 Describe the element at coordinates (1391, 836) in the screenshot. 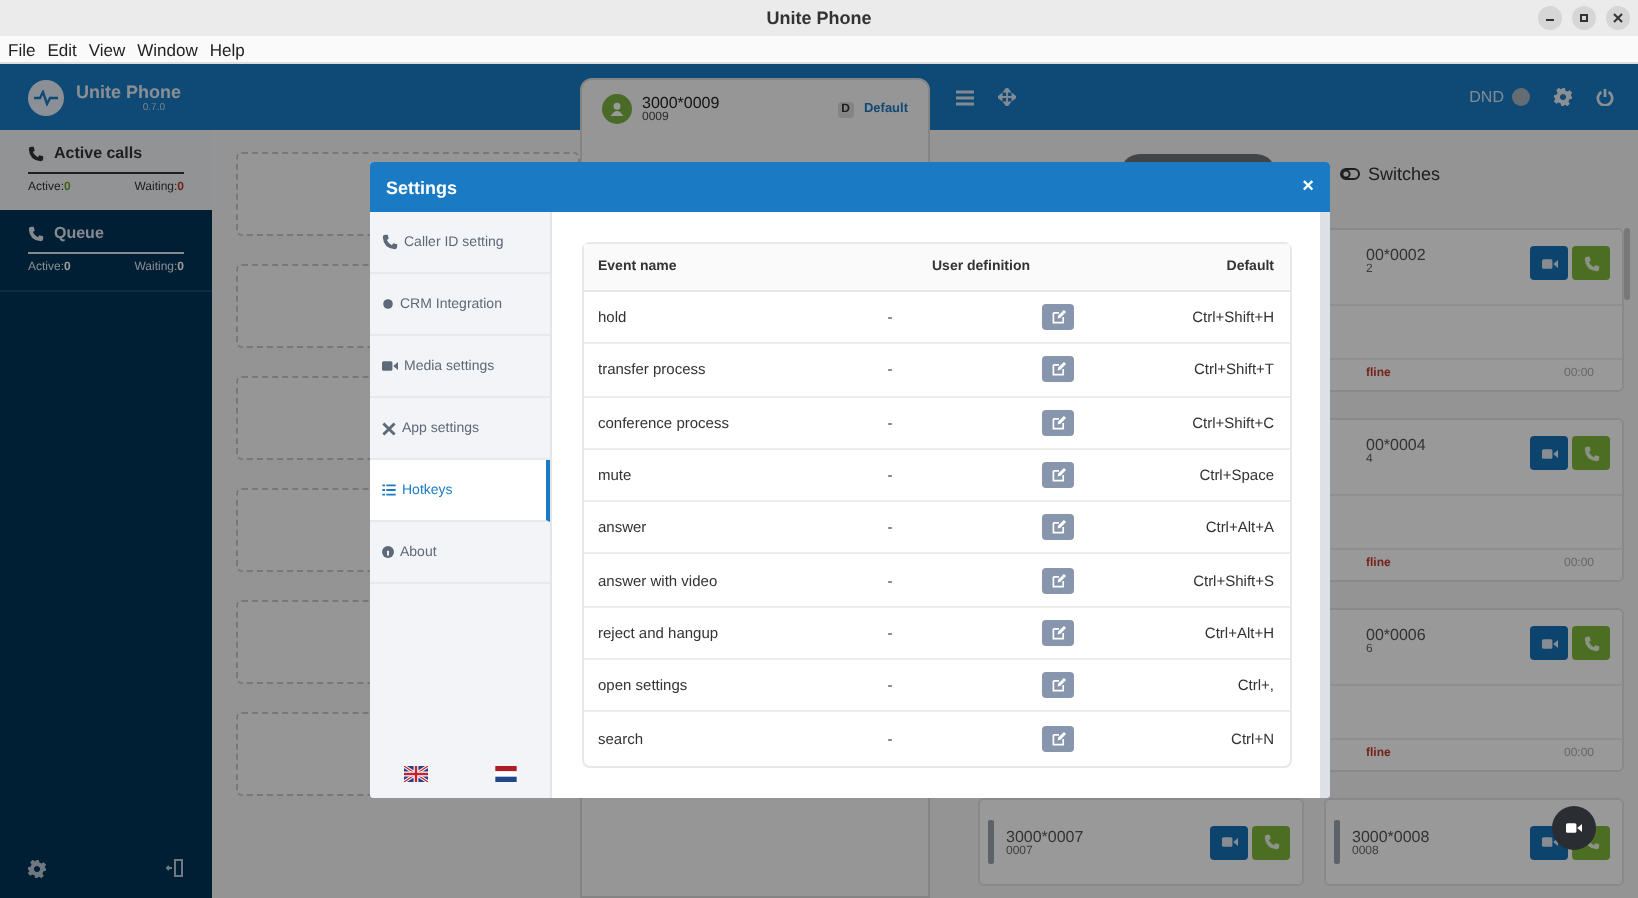

I see `contact-number: 3000*0008` at that location.